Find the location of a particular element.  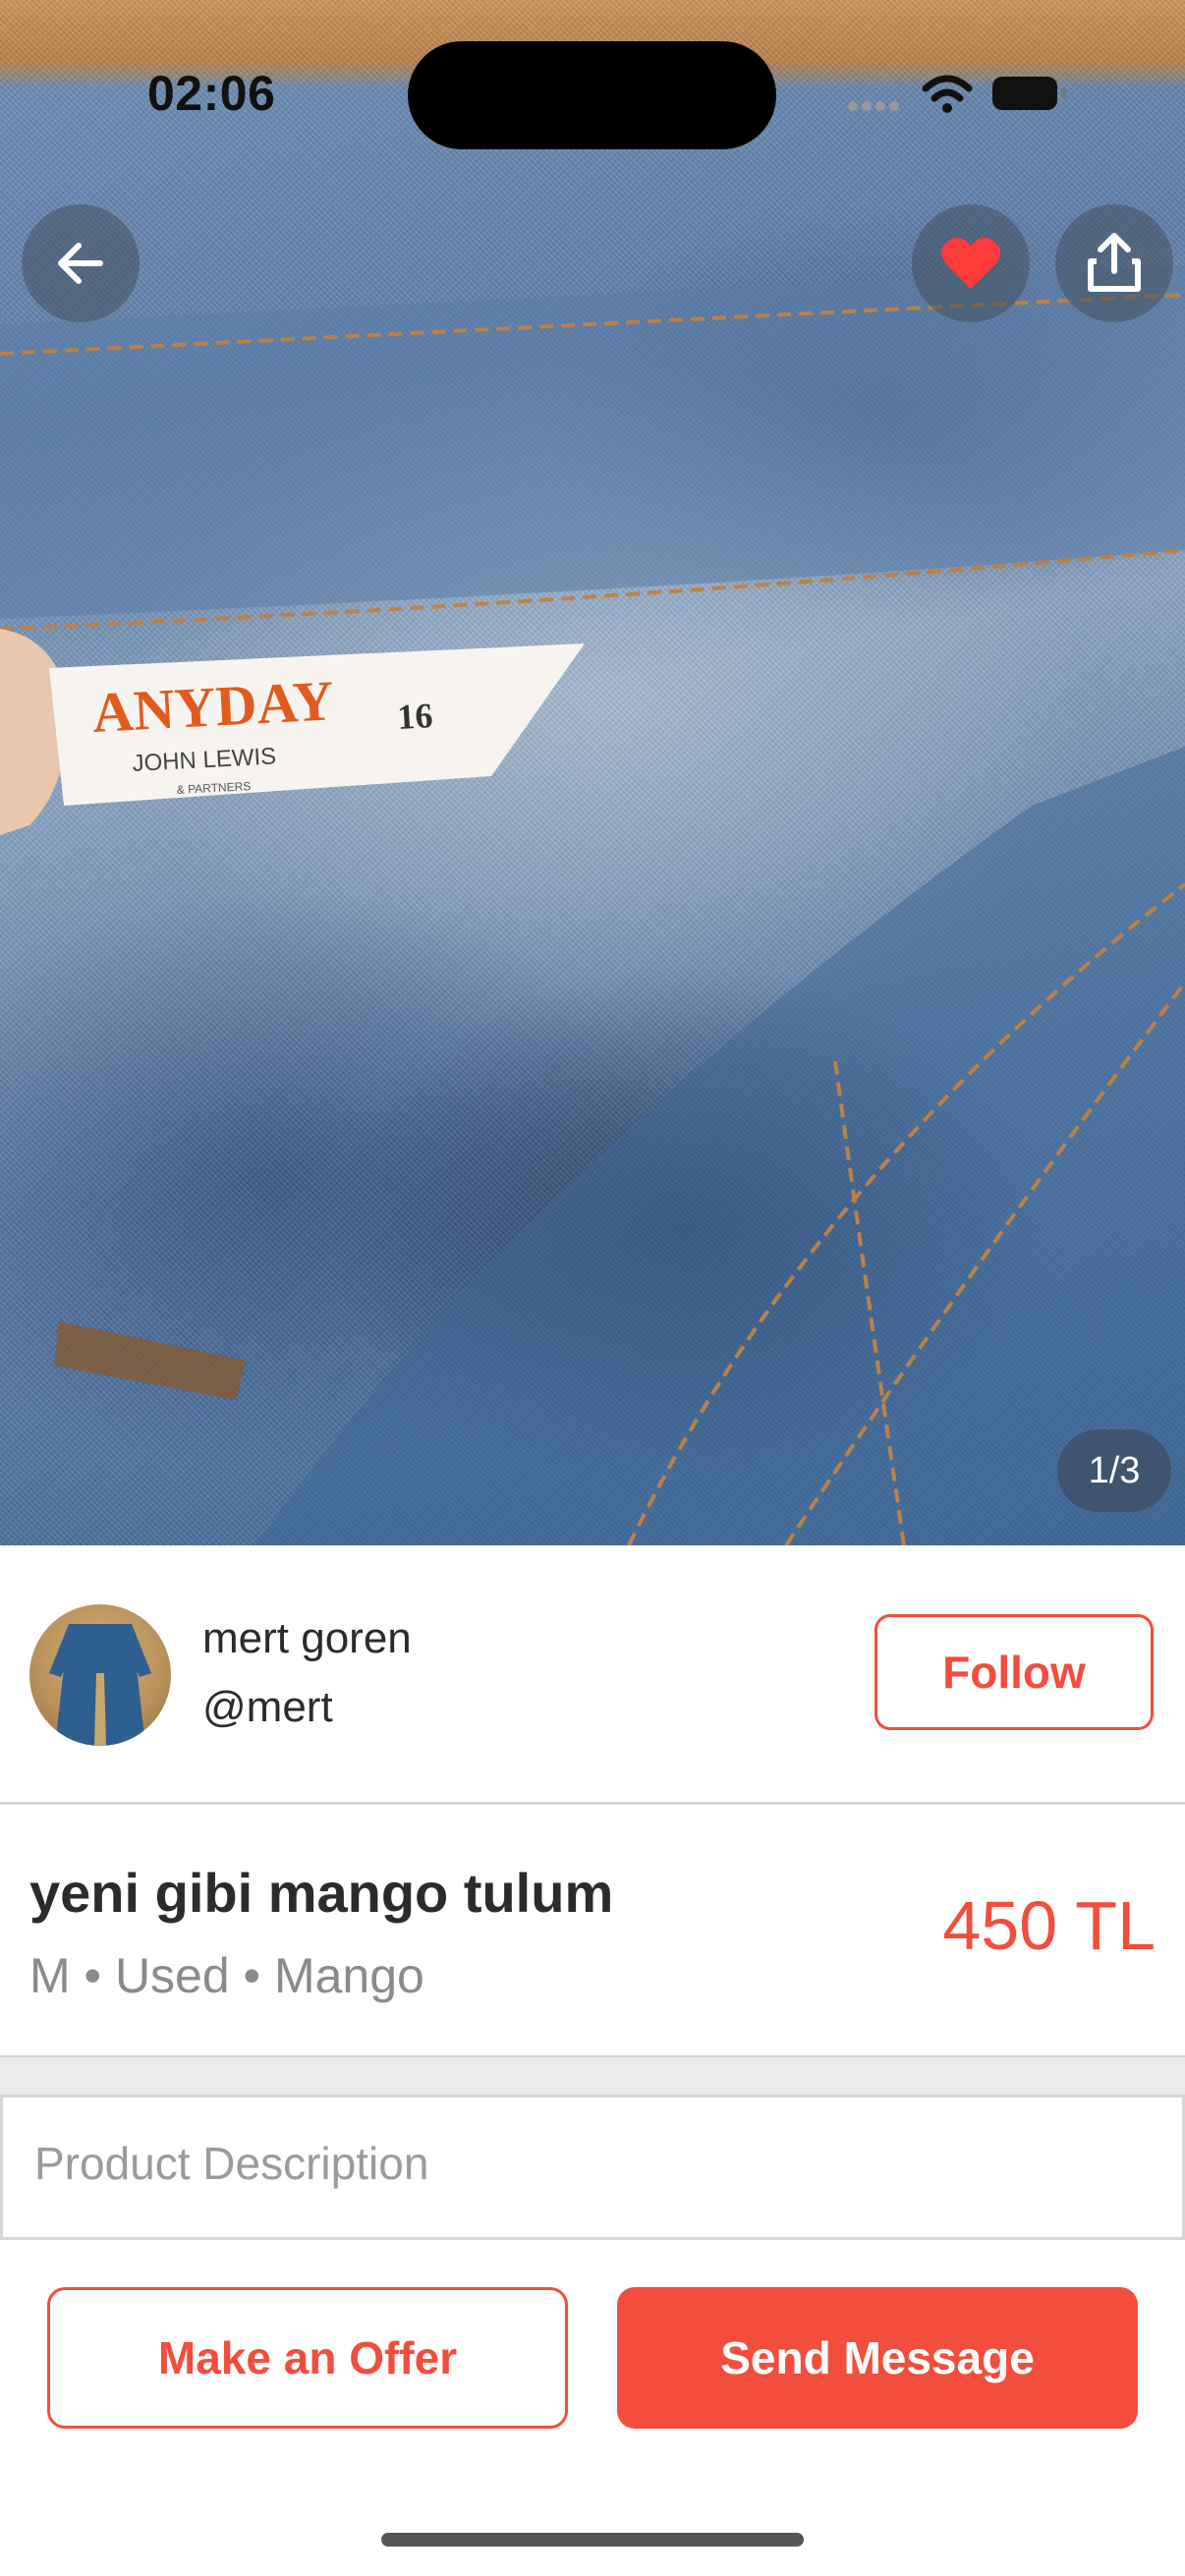

seller-name: mert goren is located at coordinates (307, 1638).